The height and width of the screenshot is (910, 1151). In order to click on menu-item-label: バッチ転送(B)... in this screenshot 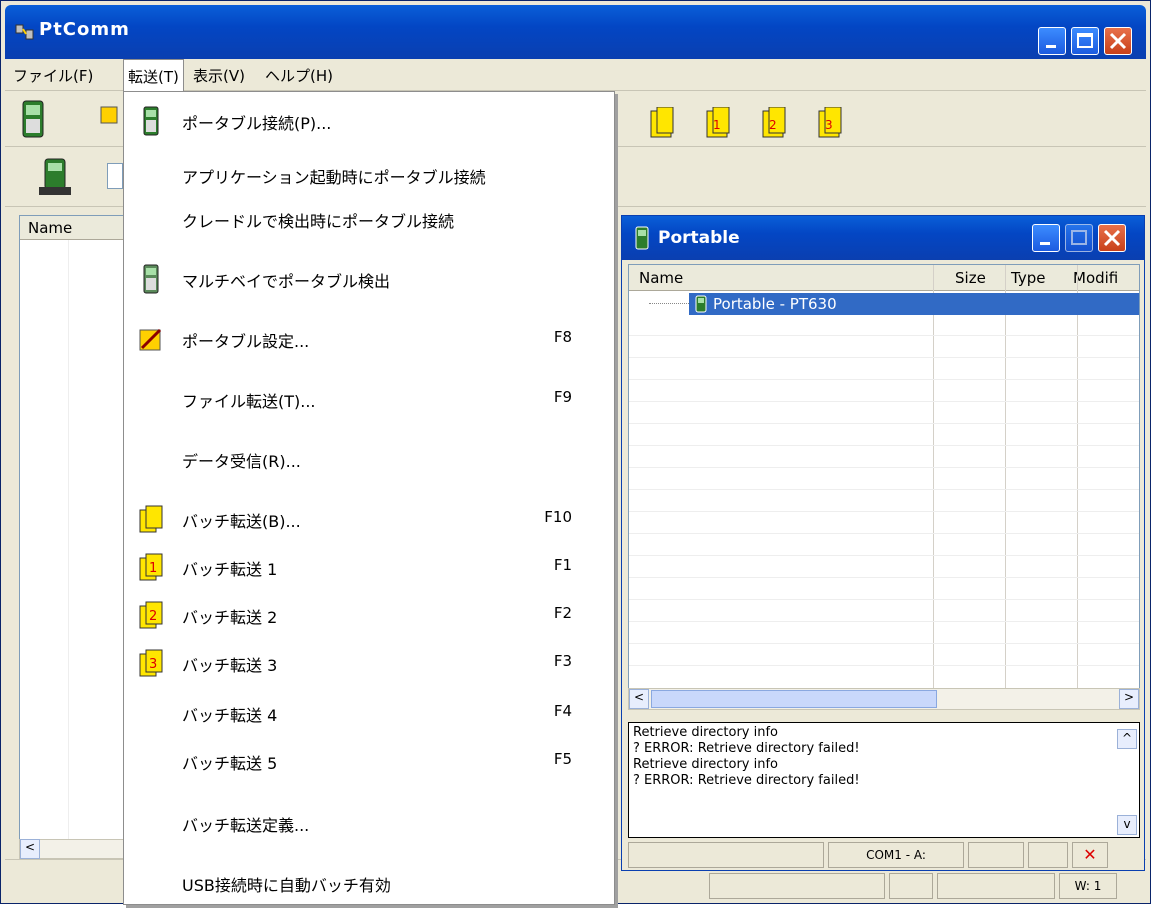, I will do `click(241, 521)`.